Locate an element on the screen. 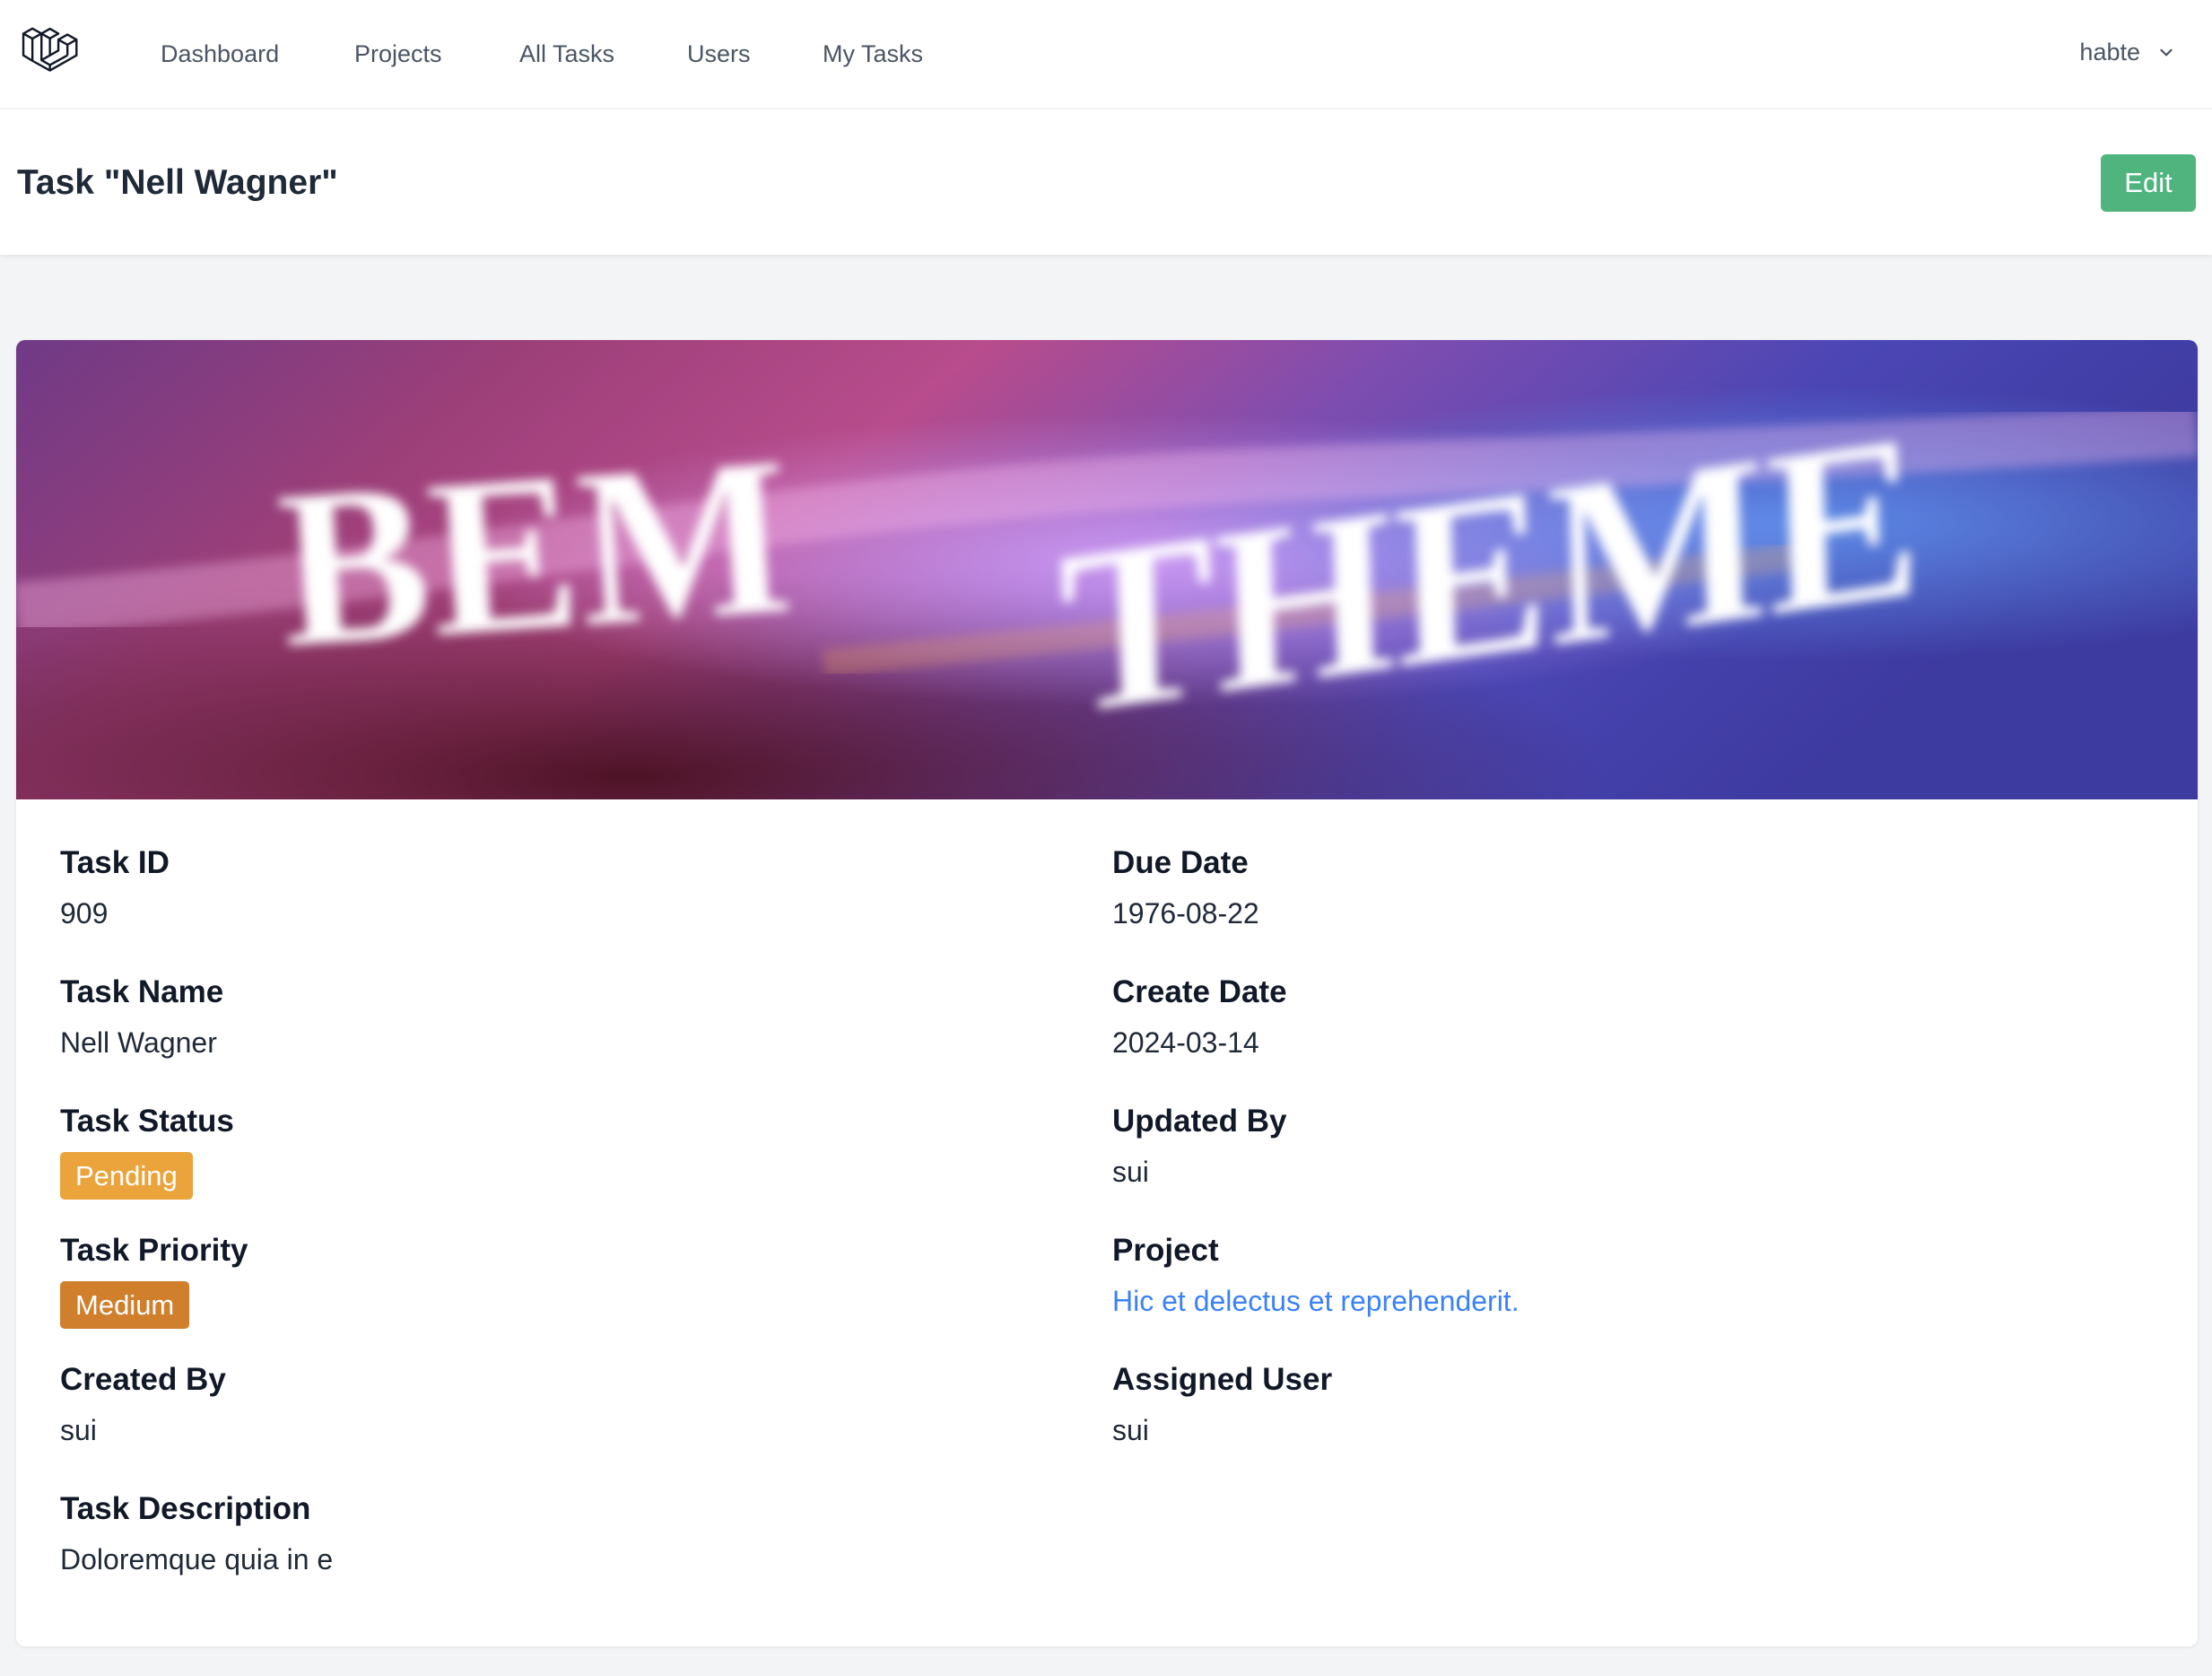  nav-all-tasks: All Tasks is located at coordinates (566, 54).